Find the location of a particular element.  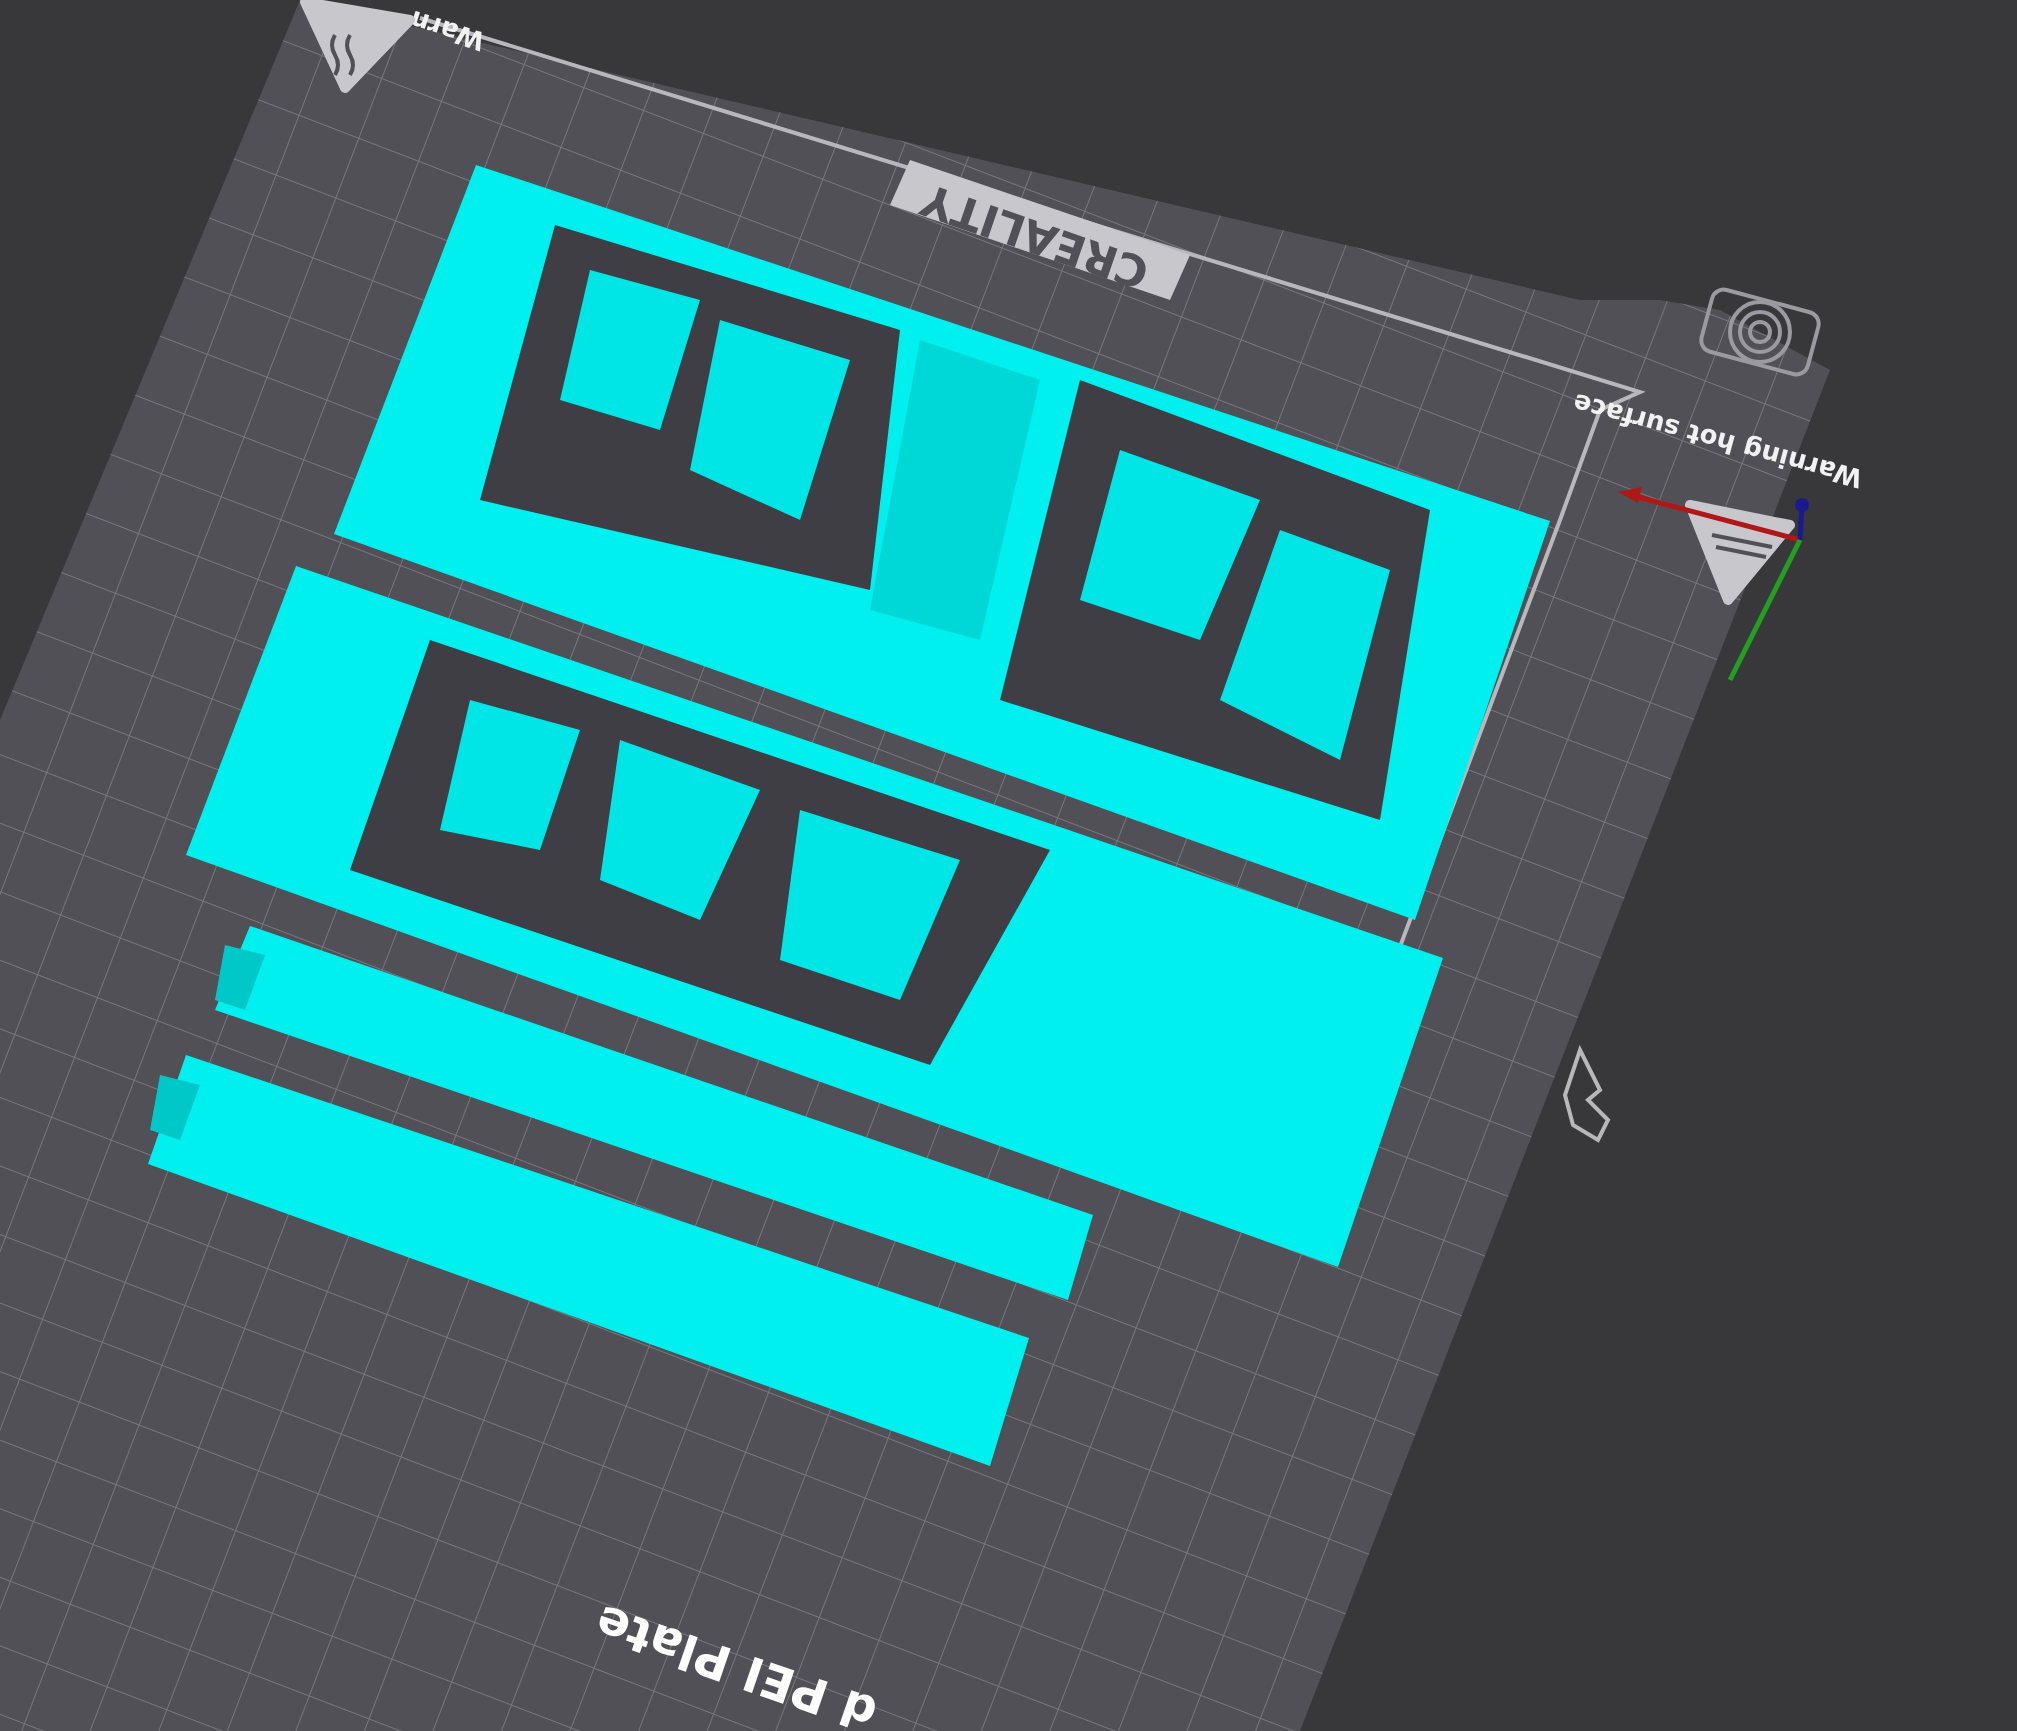

axis-gizmo-icon is located at coordinates (1713, 584).